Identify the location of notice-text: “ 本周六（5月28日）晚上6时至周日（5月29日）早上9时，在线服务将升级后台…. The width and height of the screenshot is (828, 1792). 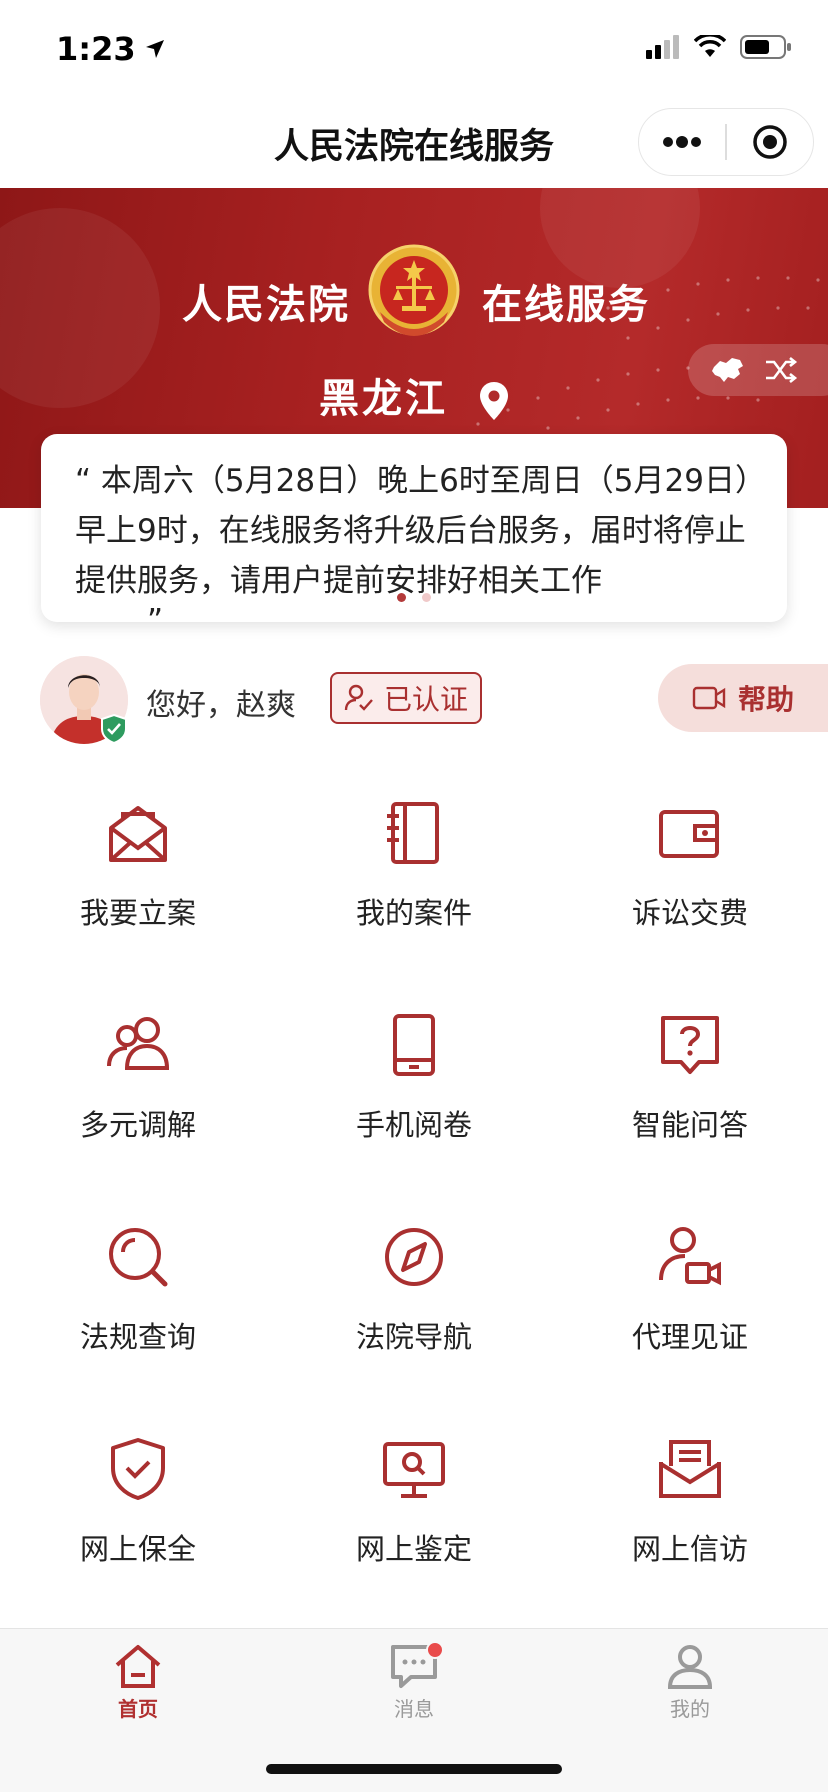
(413, 531).